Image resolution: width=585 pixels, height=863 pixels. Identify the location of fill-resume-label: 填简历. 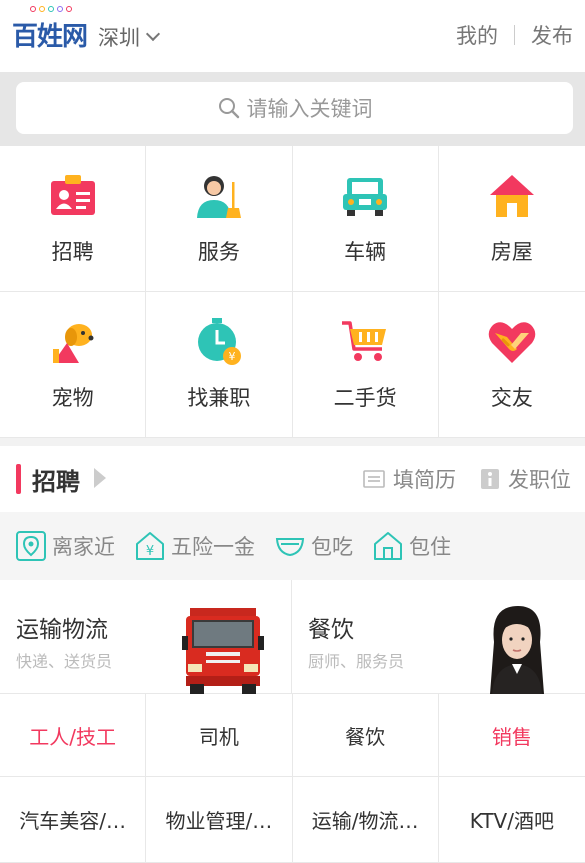
(424, 480).